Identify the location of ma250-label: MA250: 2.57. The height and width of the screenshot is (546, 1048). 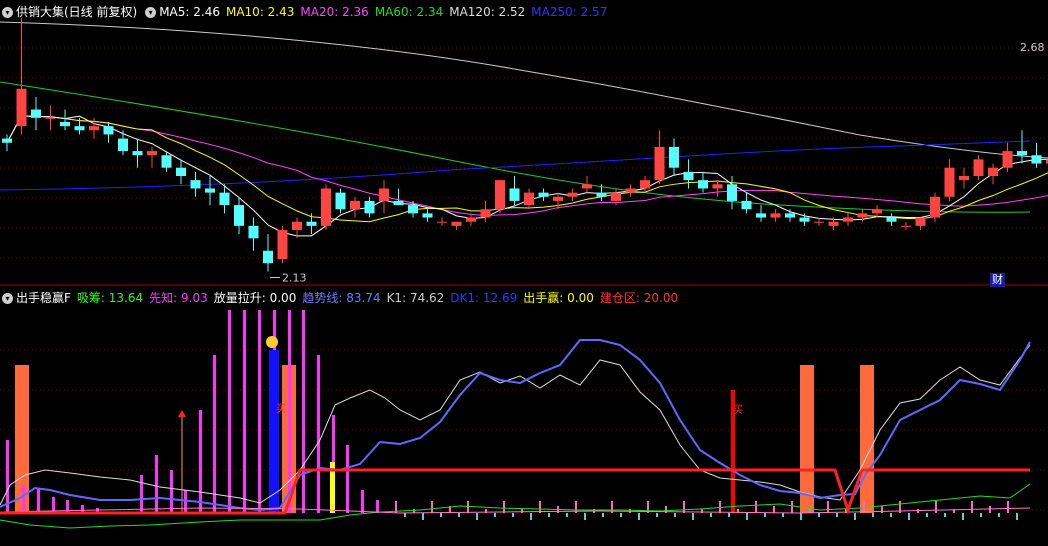
(569, 12).